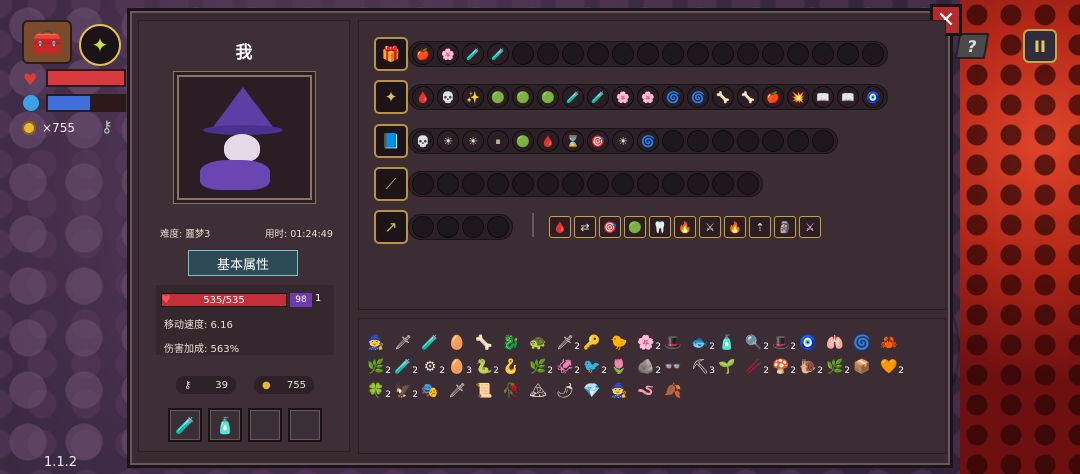 This screenshot has width=1080, height=474. What do you see at coordinates (448, 54) in the screenshot?
I see `upgrade-slot: 🌸` at bounding box center [448, 54].